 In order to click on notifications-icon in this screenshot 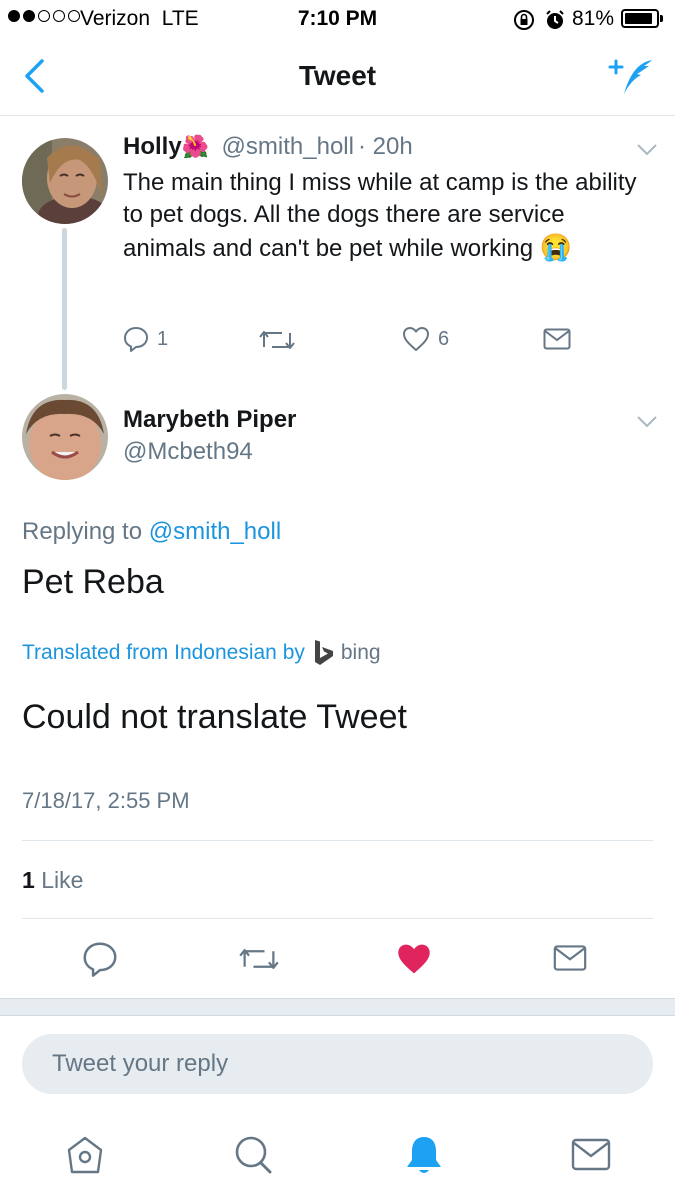, I will do `click(424, 1155)`.